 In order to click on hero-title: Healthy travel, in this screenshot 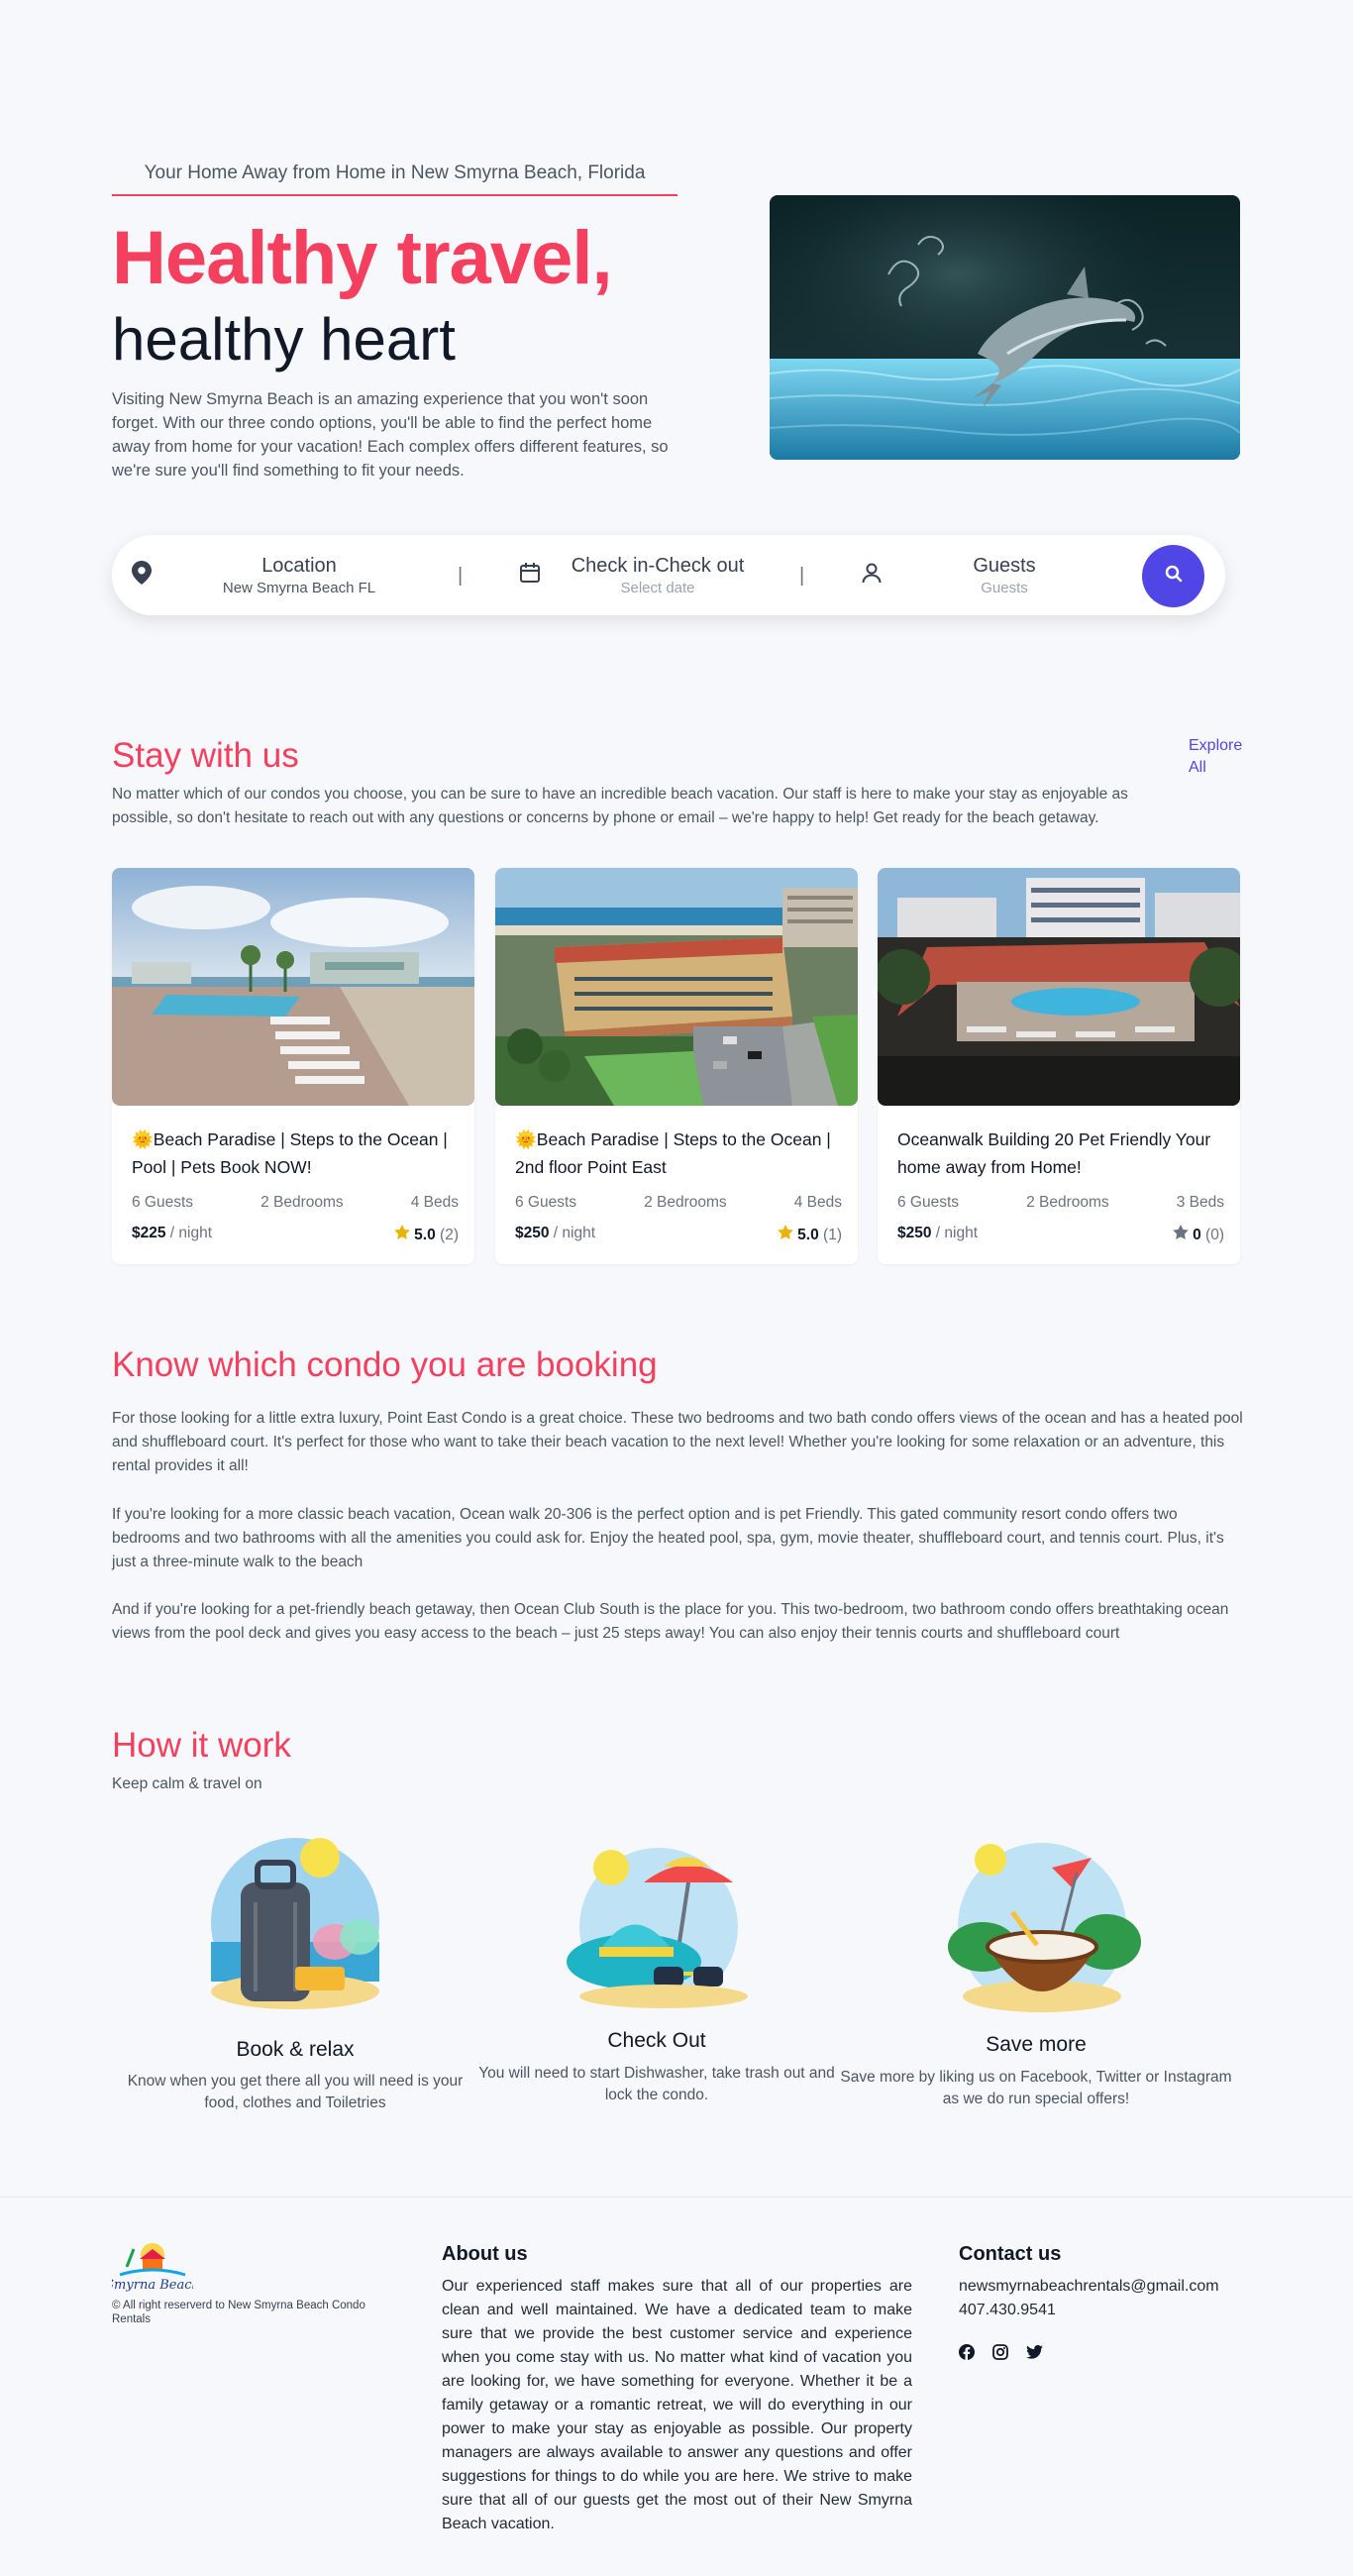, I will do `click(362, 258)`.